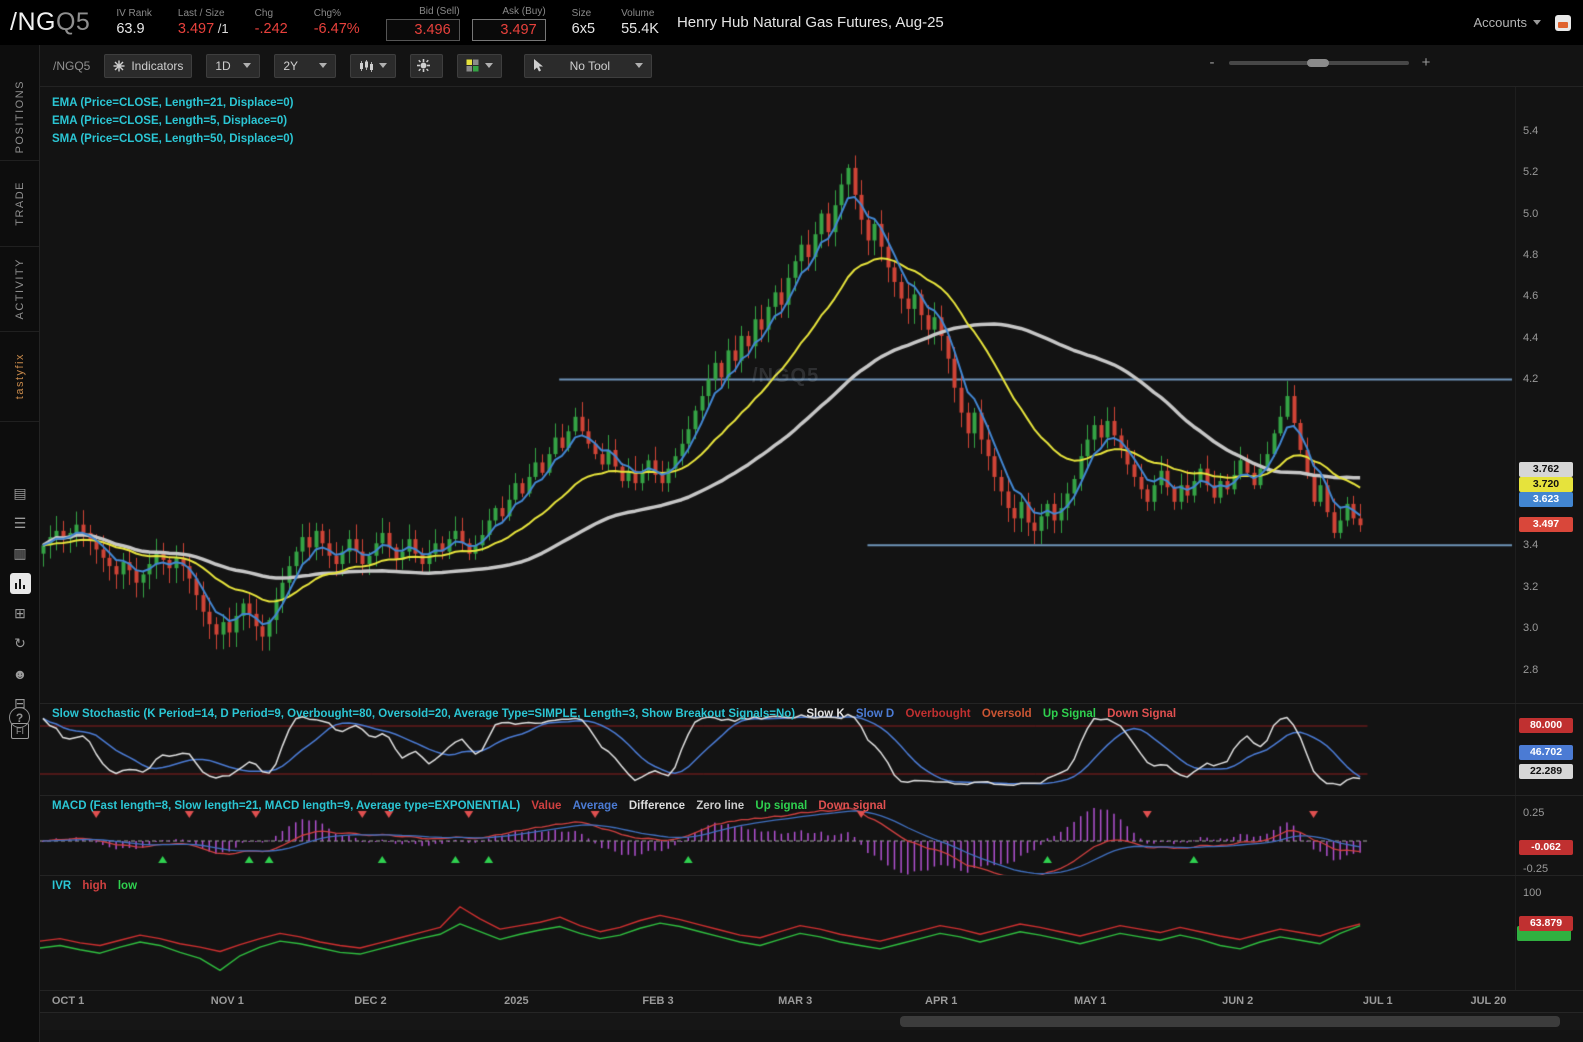  What do you see at coordinates (227, 1001) in the screenshot?
I see `time-tick: NOV 1` at bounding box center [227, 1001].